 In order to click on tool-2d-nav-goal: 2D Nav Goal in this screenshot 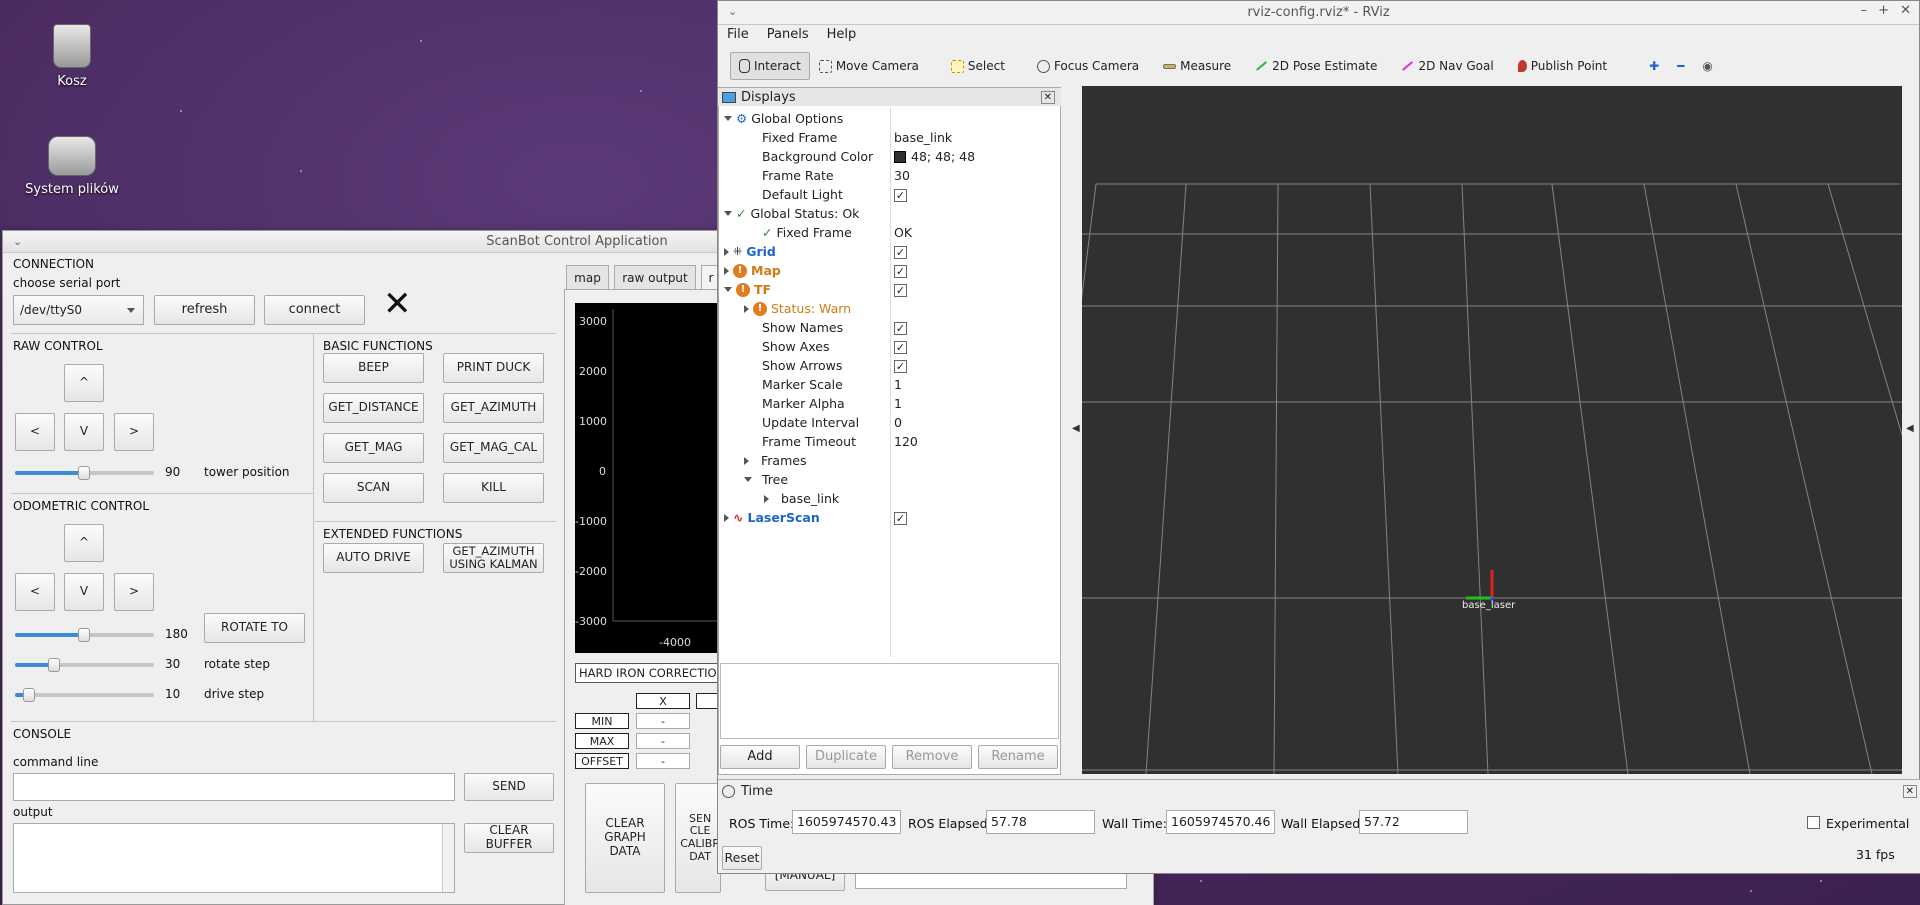, I will do `click(1447, 66)`.